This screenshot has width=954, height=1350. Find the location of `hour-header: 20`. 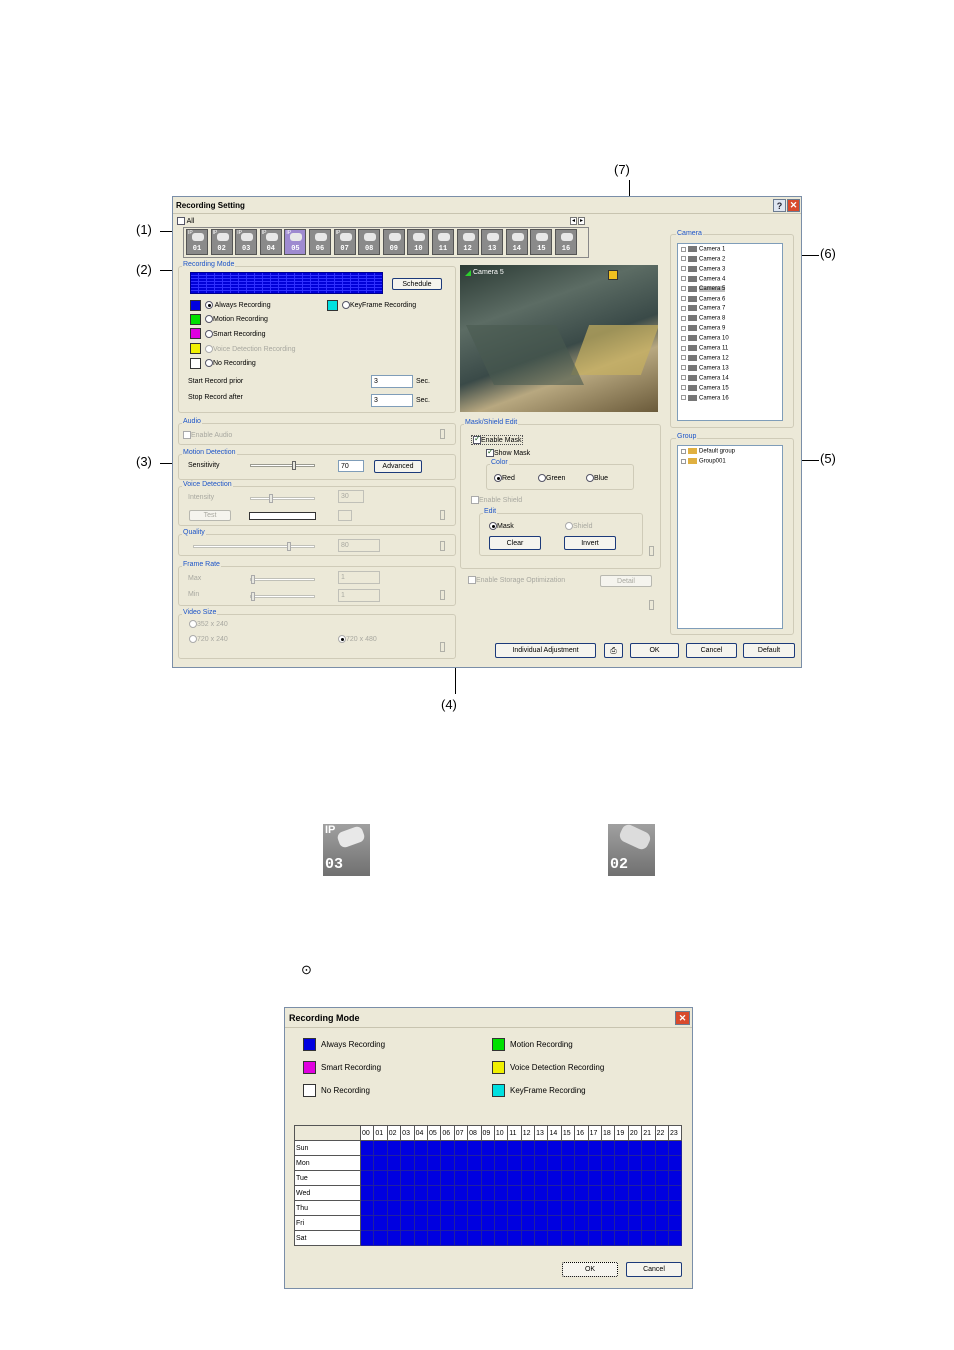

hour-header: 20 is located at coordinates (635, 1133).